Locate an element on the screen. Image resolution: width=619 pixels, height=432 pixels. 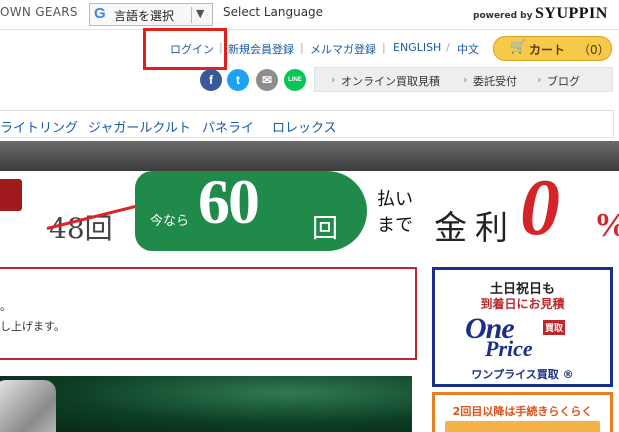
translate-divider is located at coordinates (191, 15).